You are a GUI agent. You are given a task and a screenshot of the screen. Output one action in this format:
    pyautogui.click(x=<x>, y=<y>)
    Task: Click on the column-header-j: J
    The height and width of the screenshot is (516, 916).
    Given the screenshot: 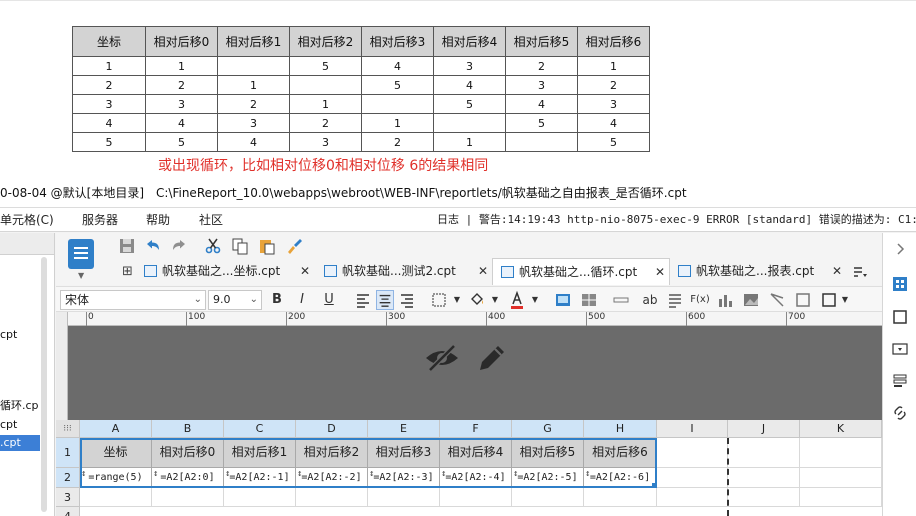 What is the action you would take?
    pyautogui.click(x=764, y=429)
    